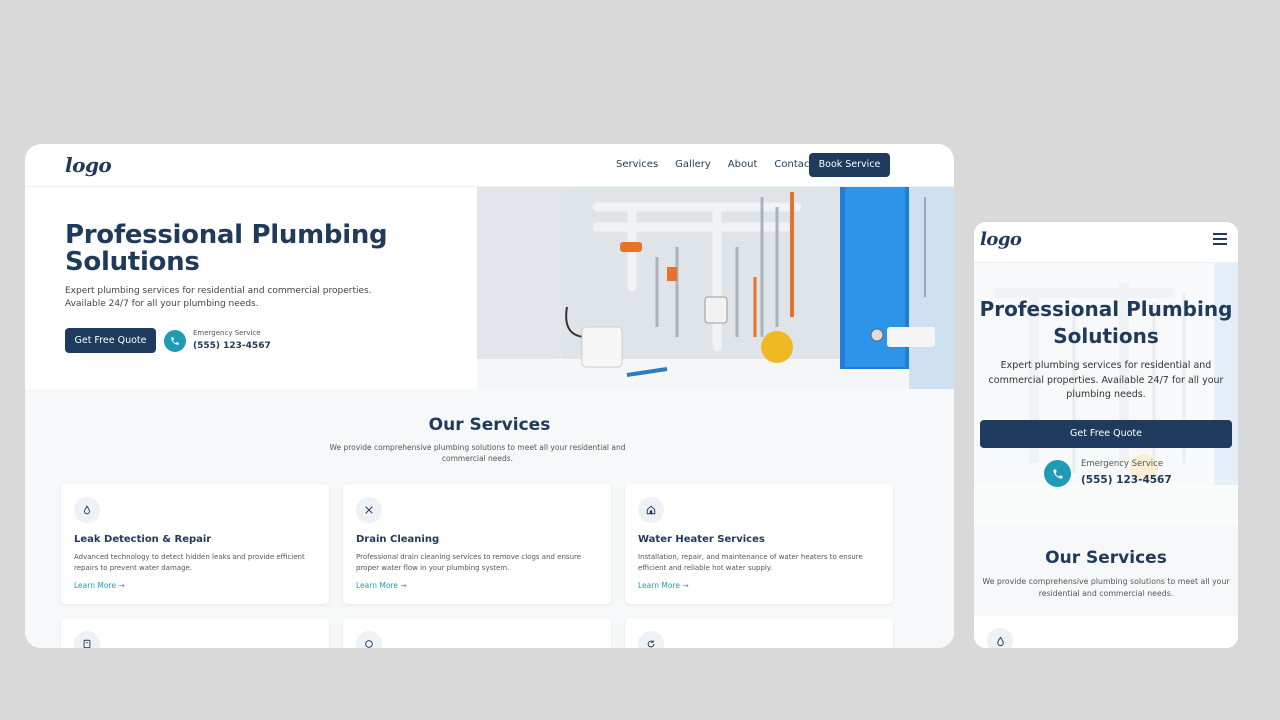  Describe the element at coordinates (793, 164) in the screenshot. I see `nav-link-contact: Contact` at that location.